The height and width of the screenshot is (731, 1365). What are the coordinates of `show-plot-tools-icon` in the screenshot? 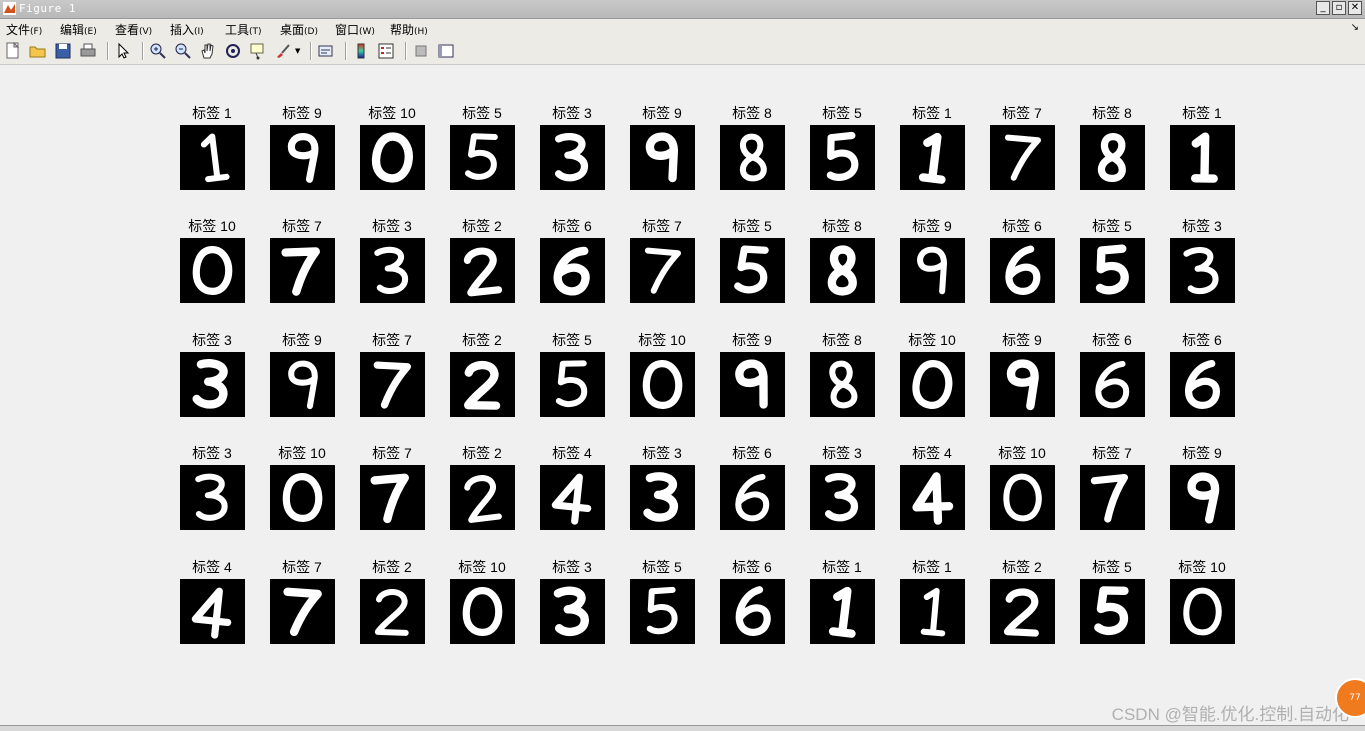 It's located at (446, 51).